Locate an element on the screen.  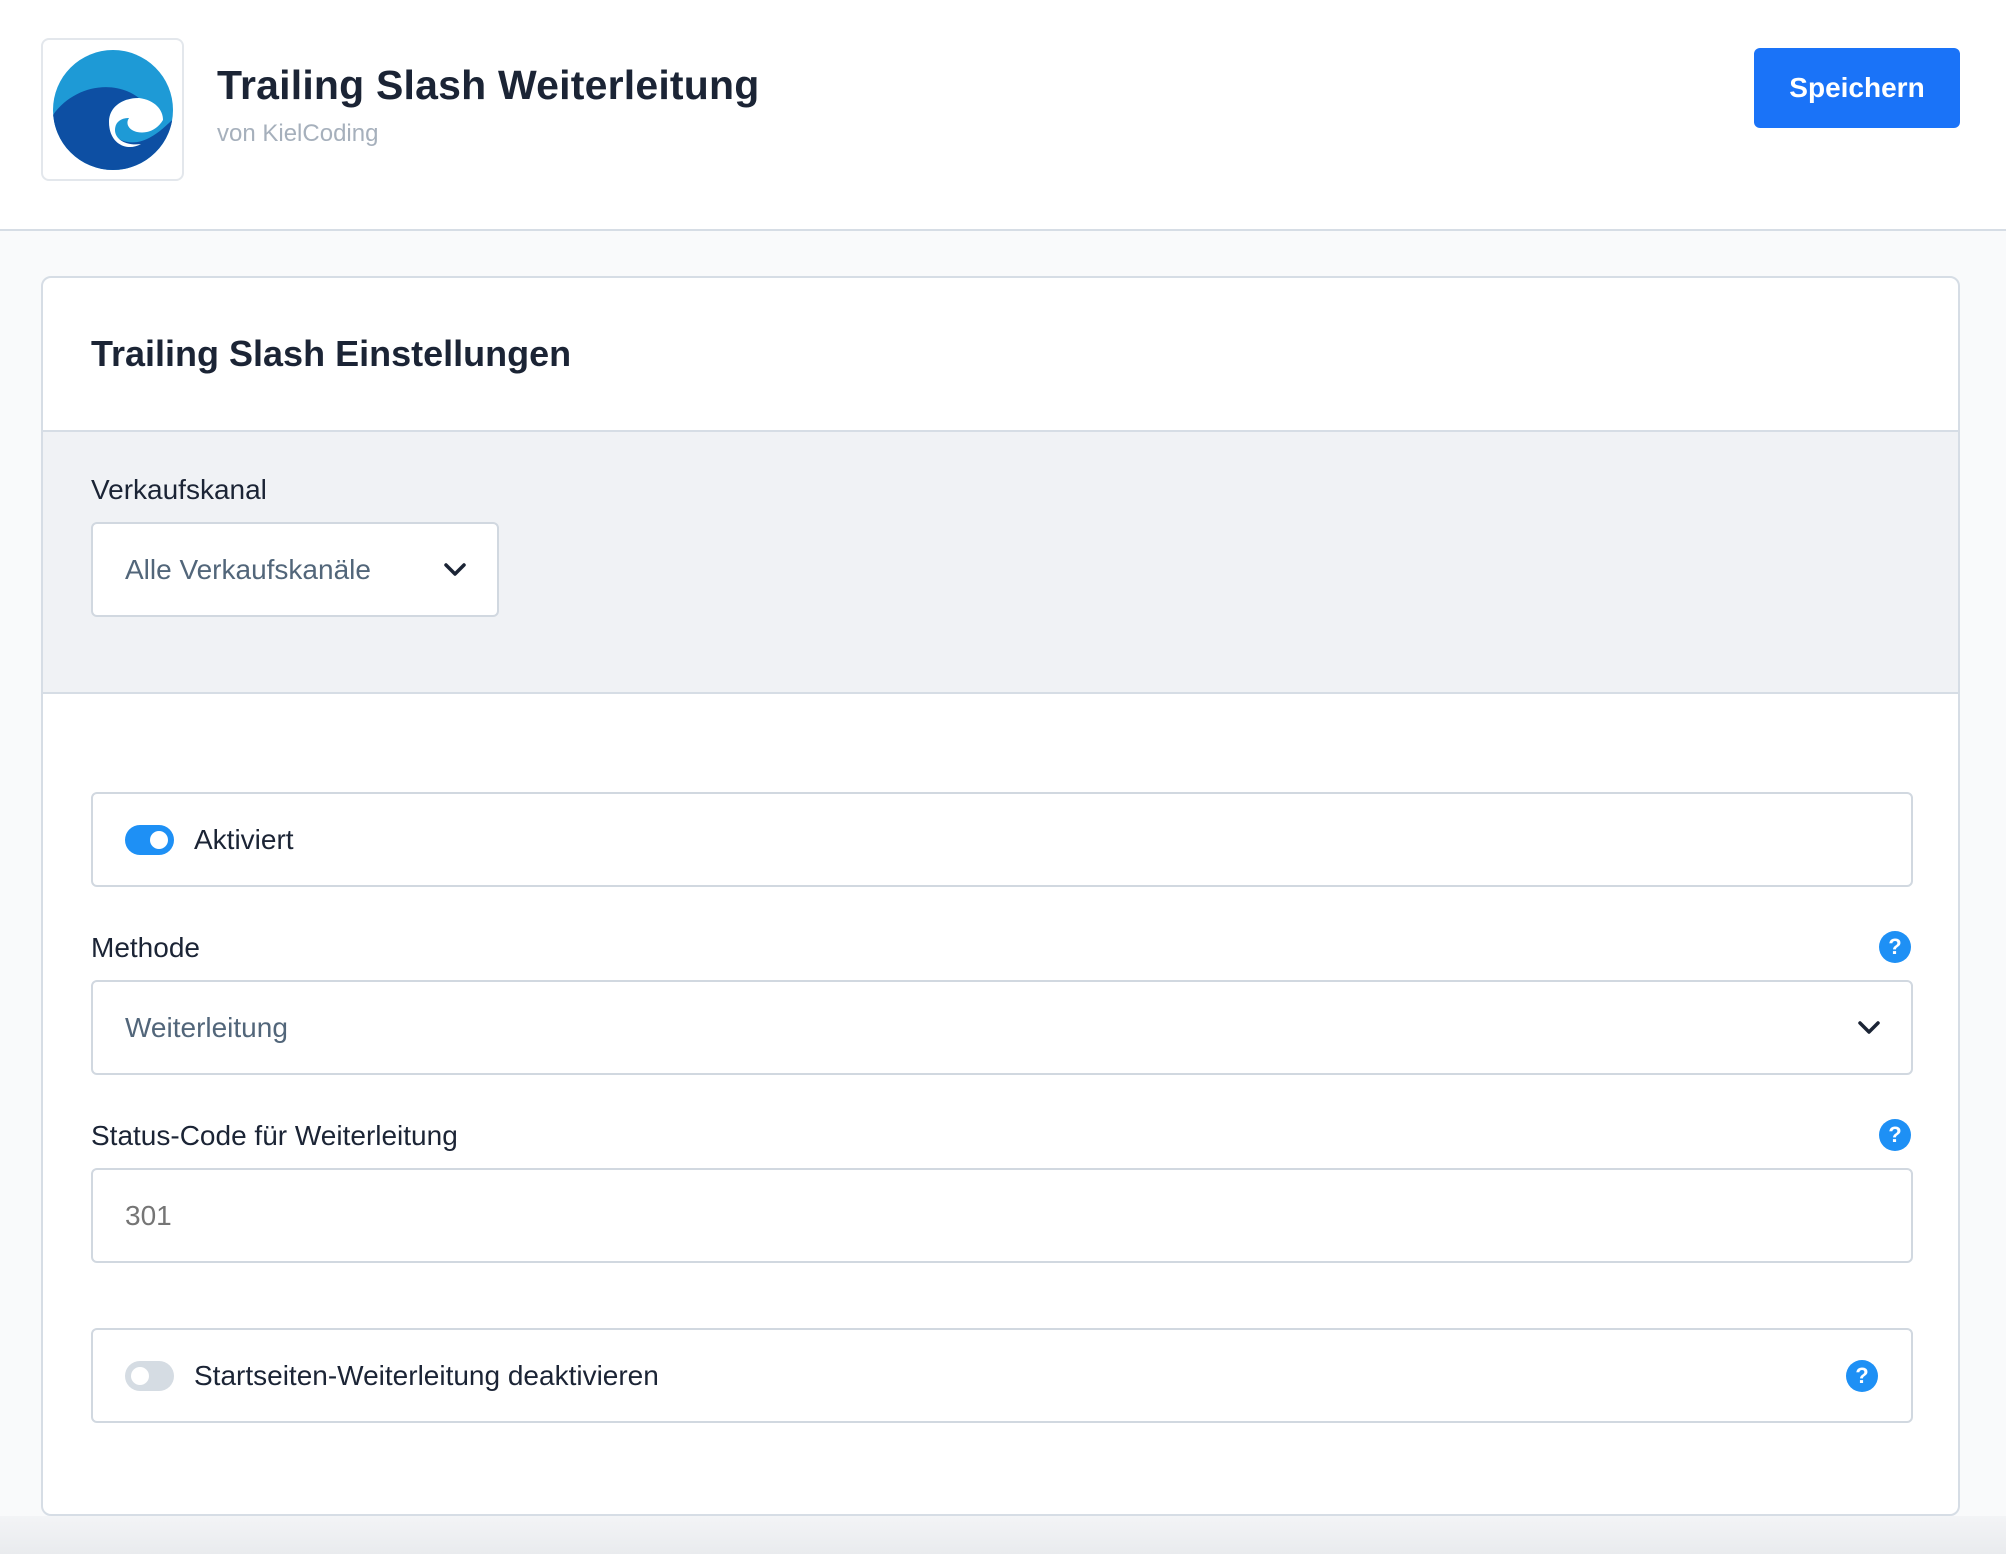
card-title: Trailing Slash Einstellungen is located at coordinates (331, 353).